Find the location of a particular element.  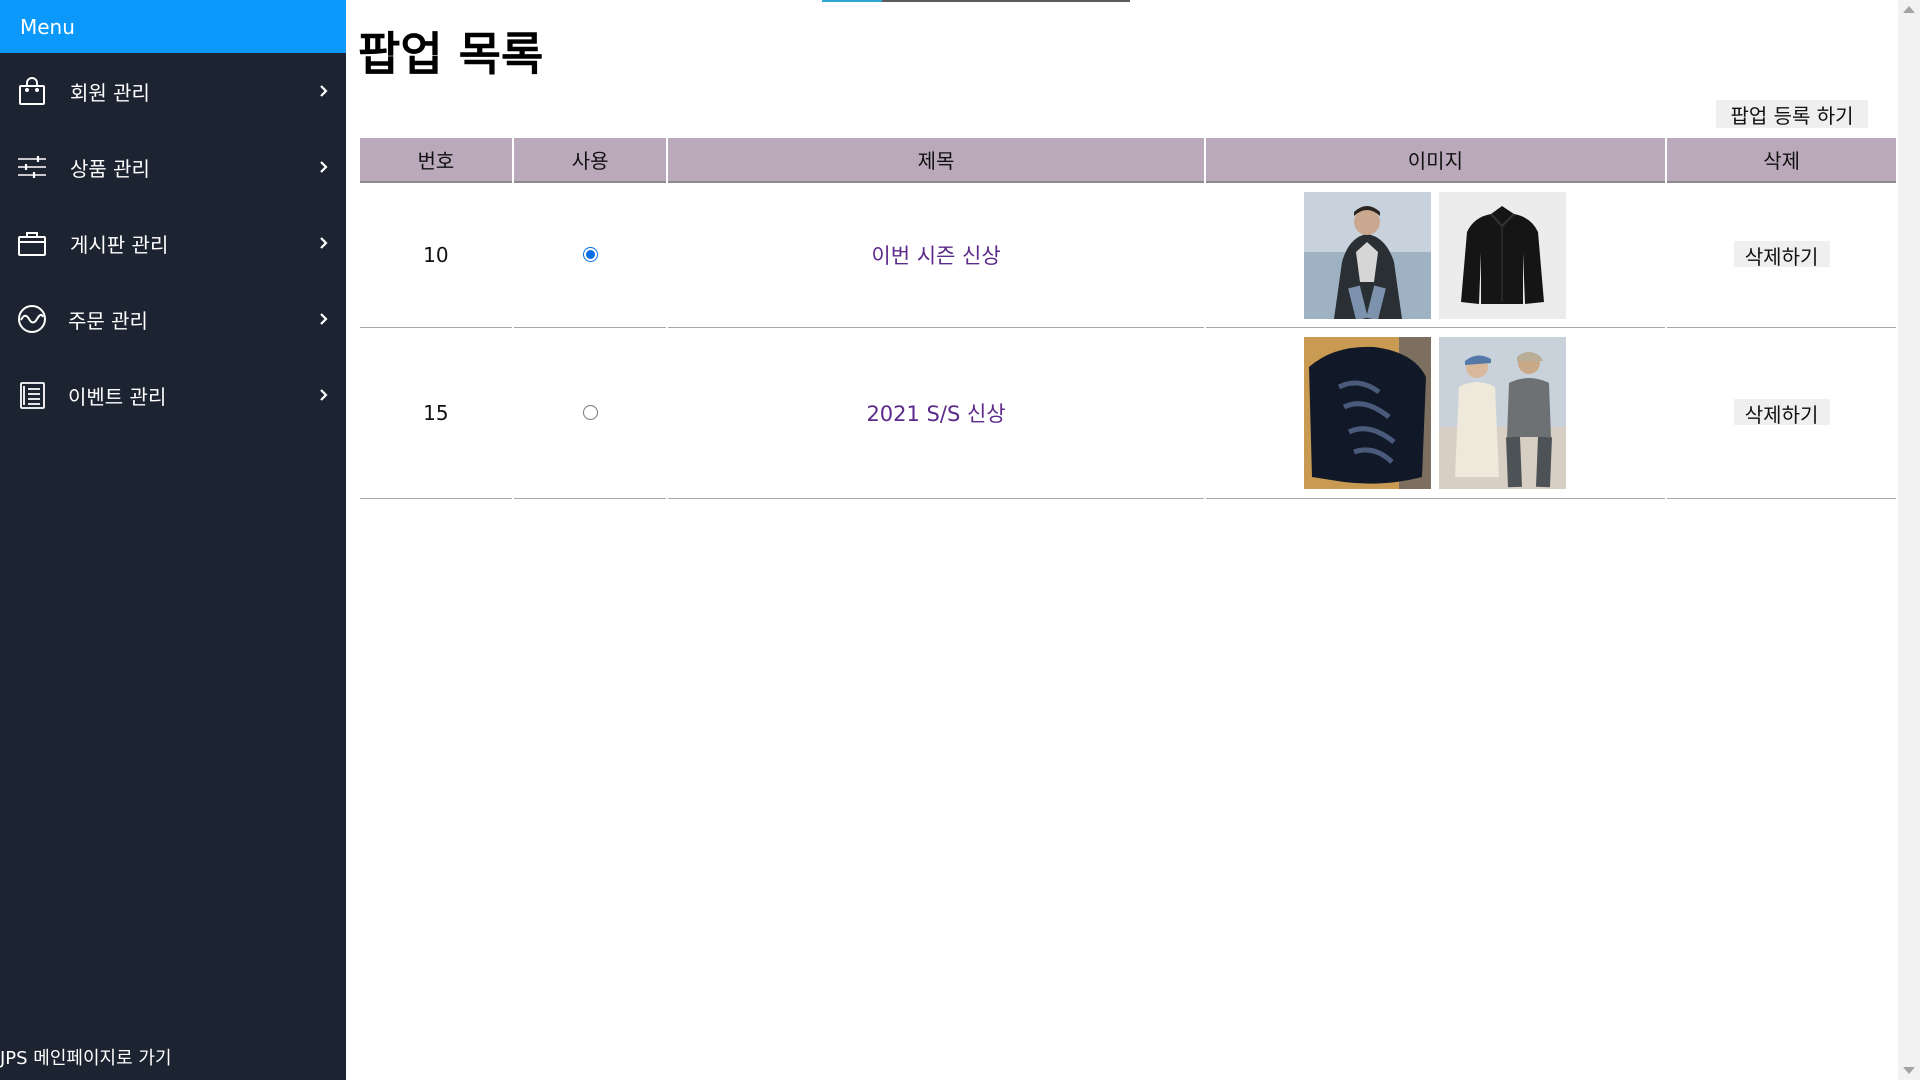

header-image: 이미지 is located at coordinates (1435, 160).